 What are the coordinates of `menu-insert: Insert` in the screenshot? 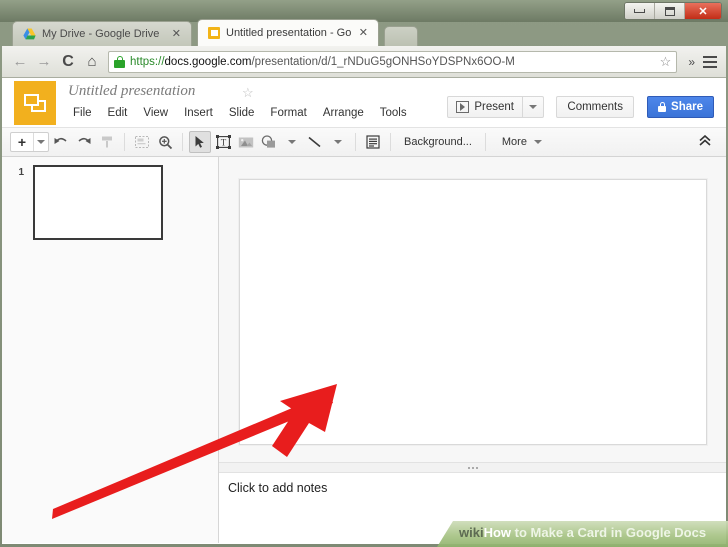 It's located at (198, 113).